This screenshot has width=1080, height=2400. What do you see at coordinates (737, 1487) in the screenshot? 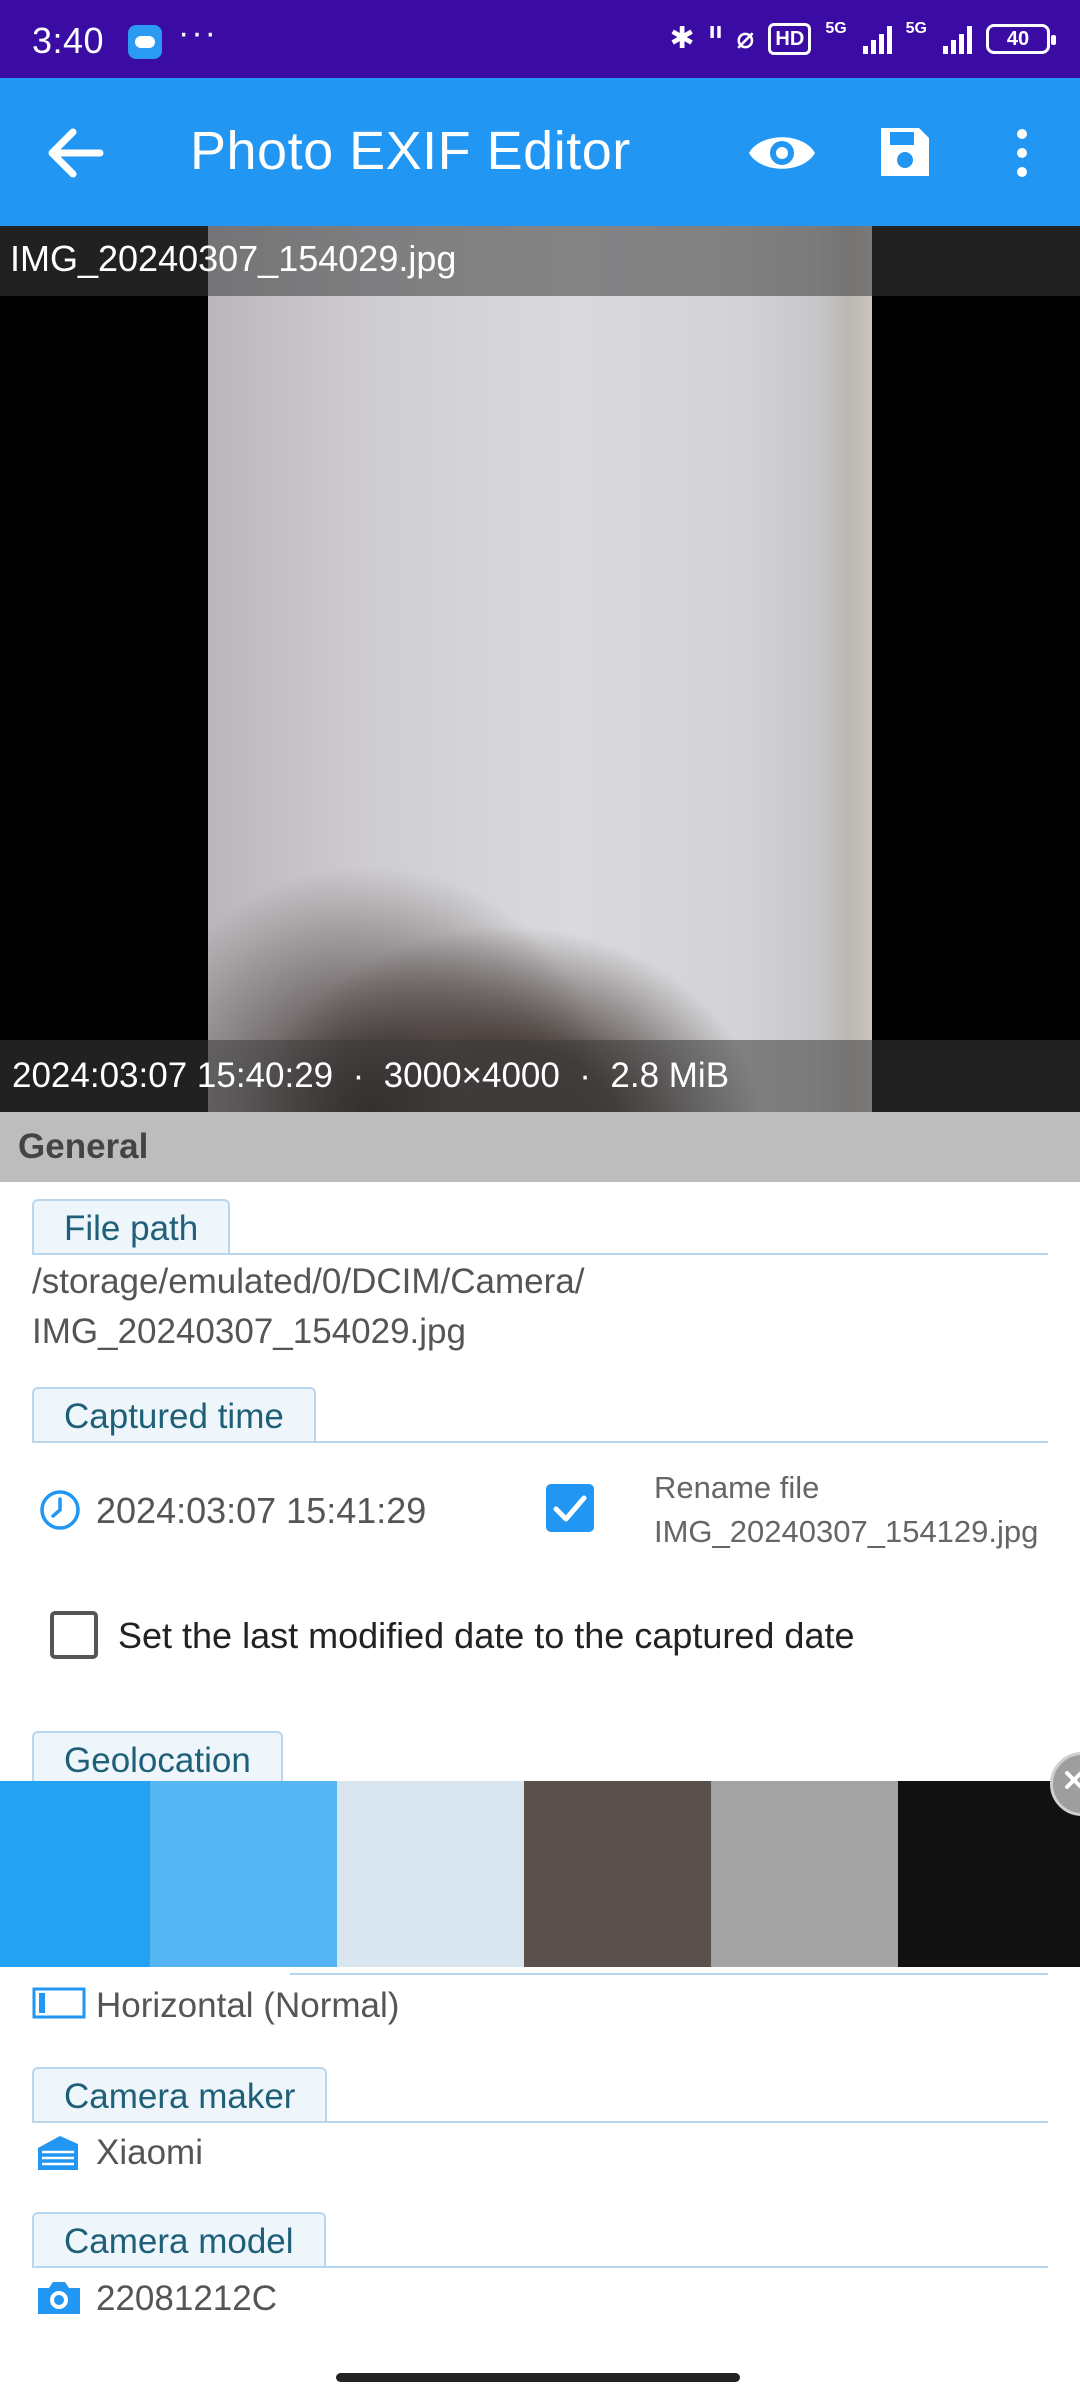
I see `rename-file-label: Rename file` at bounding box center [737, 1487].